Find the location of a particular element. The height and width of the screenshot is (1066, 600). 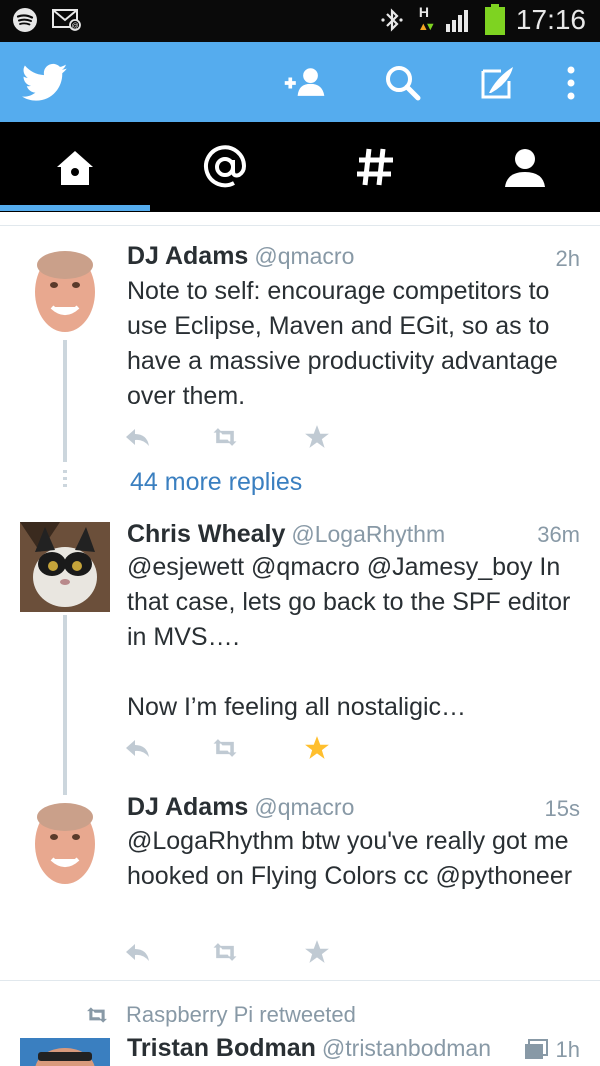

retweeted-by-label: Raspberry Pi retweeted is located at coordinates (241, 1015).